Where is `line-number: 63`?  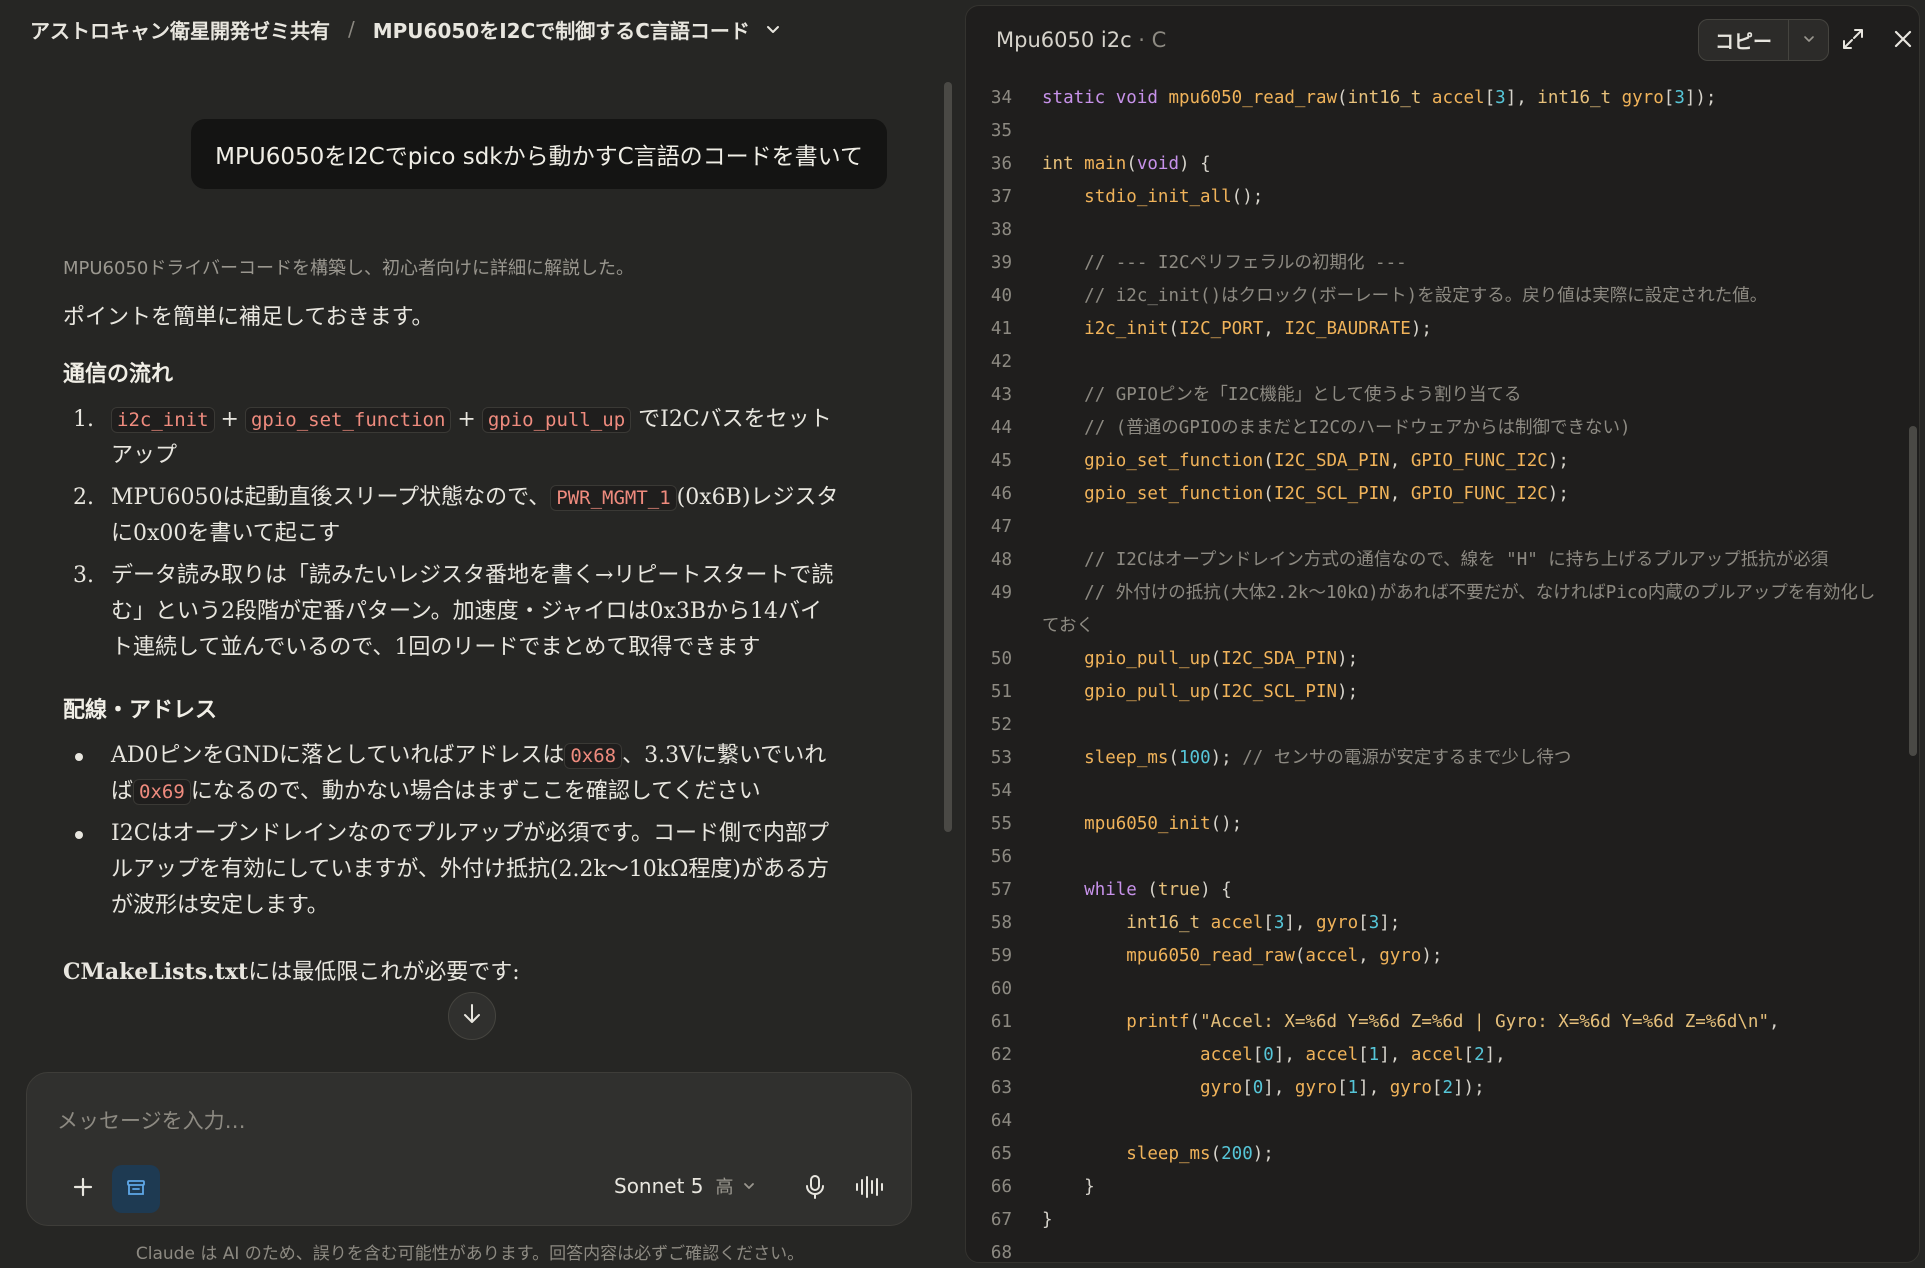 line-number: 63 is located at coordinates (1001, 1088).